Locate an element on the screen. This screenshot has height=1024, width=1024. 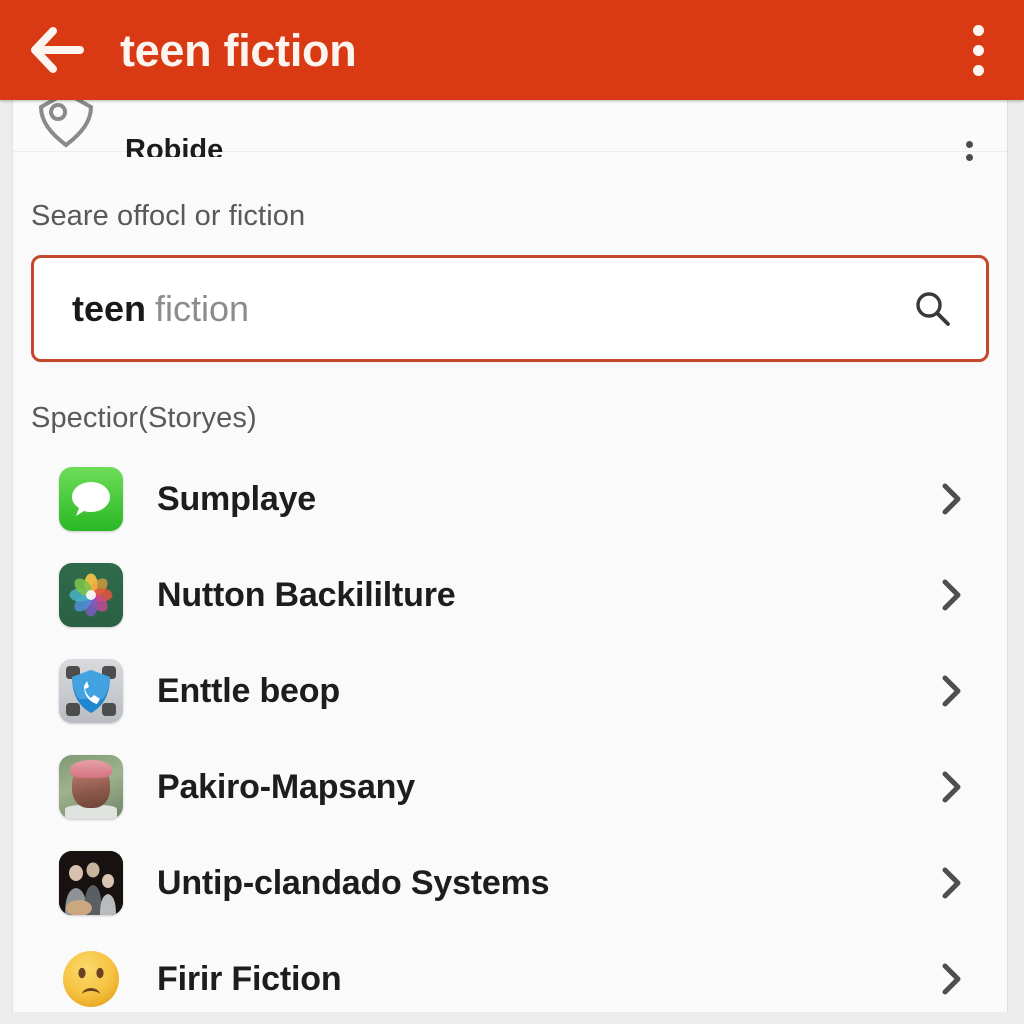
back-button is located at coordinates (57, 50).